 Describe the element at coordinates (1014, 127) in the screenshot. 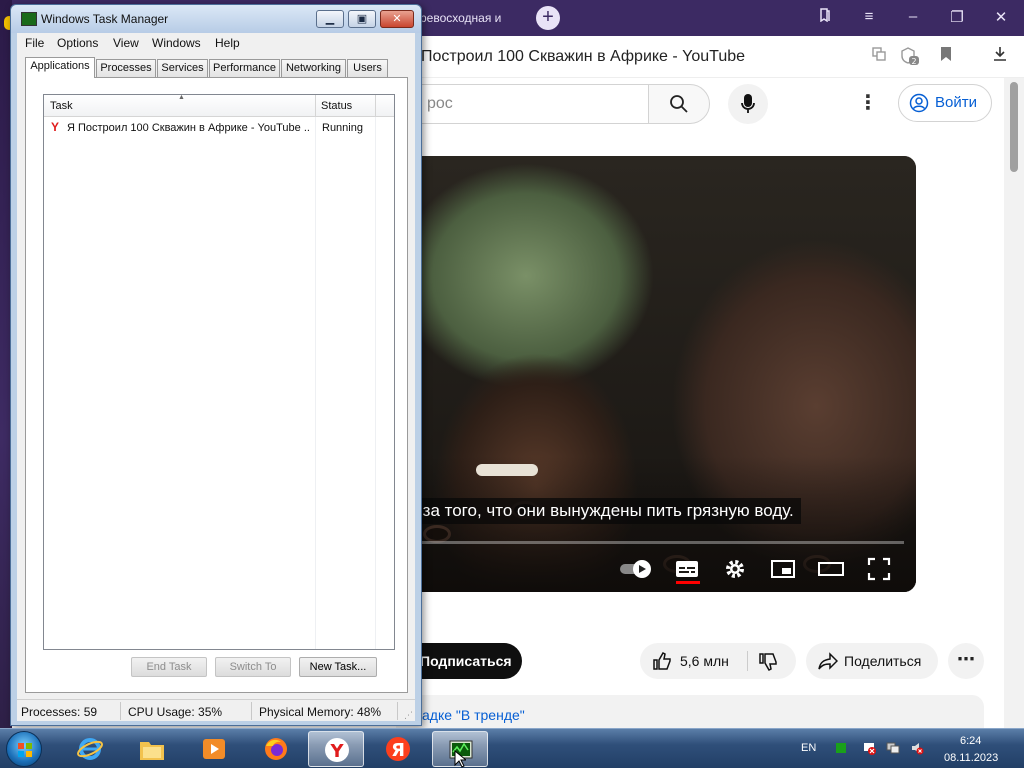

I see `scrollbar-thumb` at that location.